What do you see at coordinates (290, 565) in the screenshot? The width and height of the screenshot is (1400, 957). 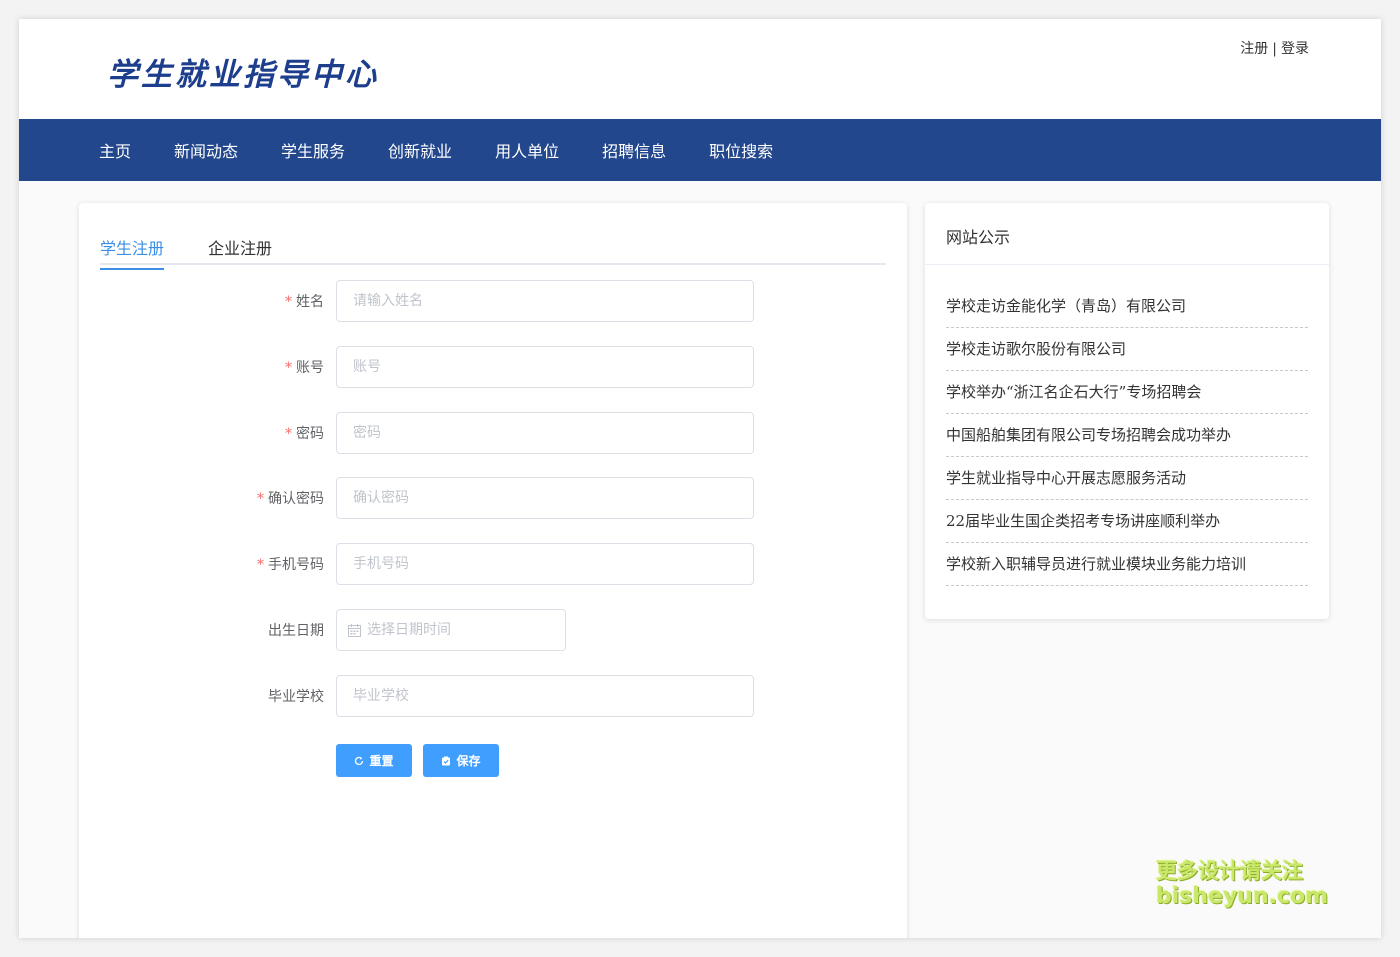 I see `phone-label: * 手机号码` at bounding box center [290, 565].